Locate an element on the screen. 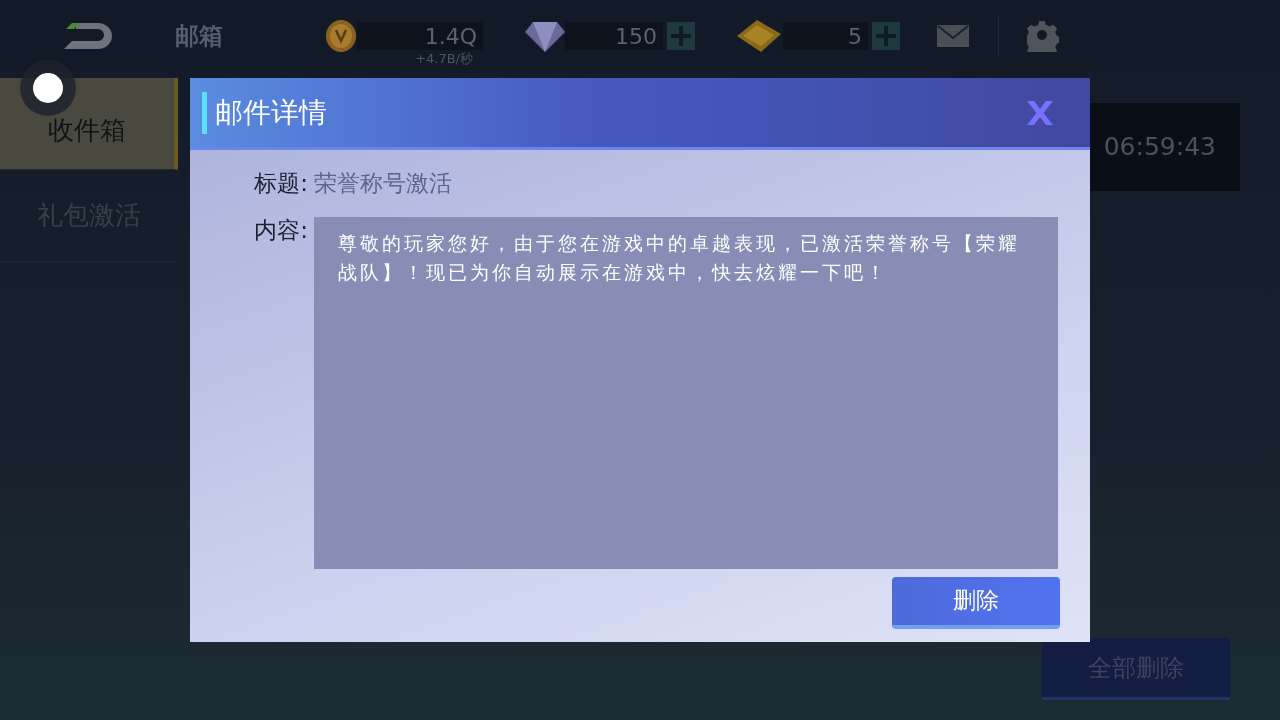 The width and height of the screenshot is (1280, 720). diamond-icon is located at coordinates (545, 36).